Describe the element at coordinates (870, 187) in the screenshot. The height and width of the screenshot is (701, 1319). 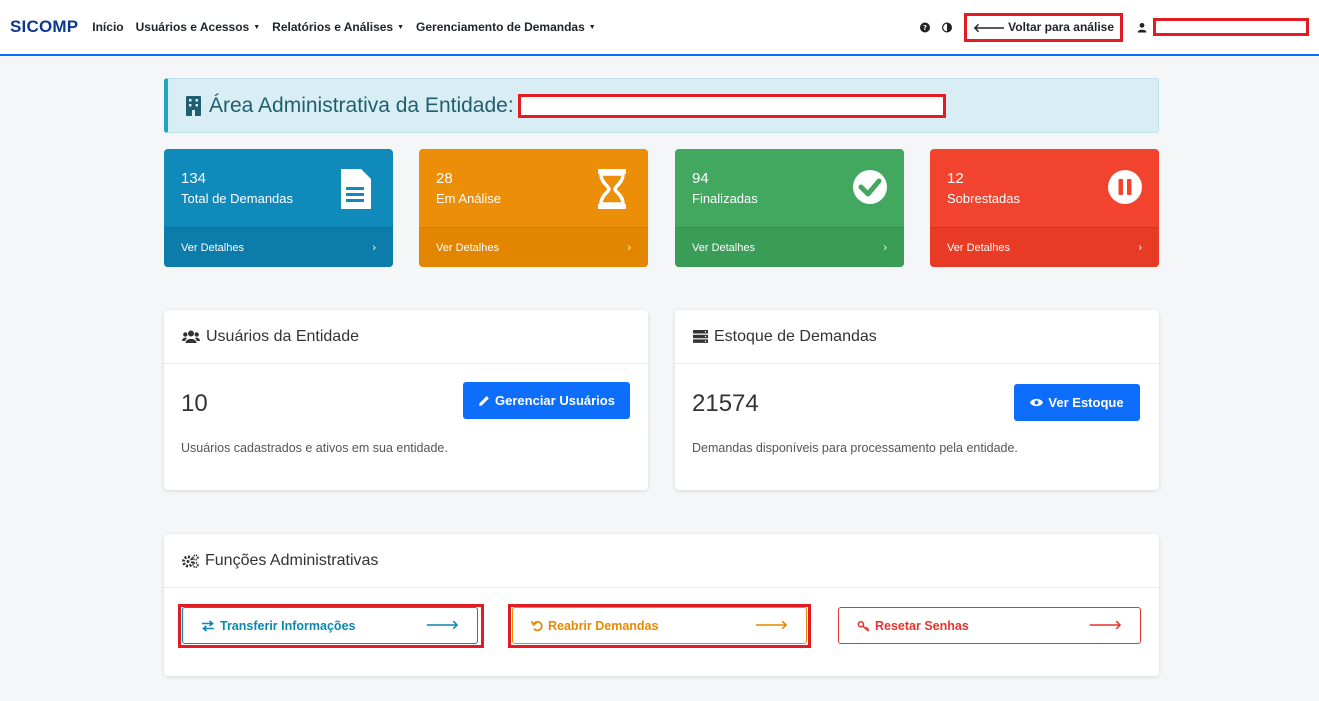
I see `check-circle-icon` at that location.